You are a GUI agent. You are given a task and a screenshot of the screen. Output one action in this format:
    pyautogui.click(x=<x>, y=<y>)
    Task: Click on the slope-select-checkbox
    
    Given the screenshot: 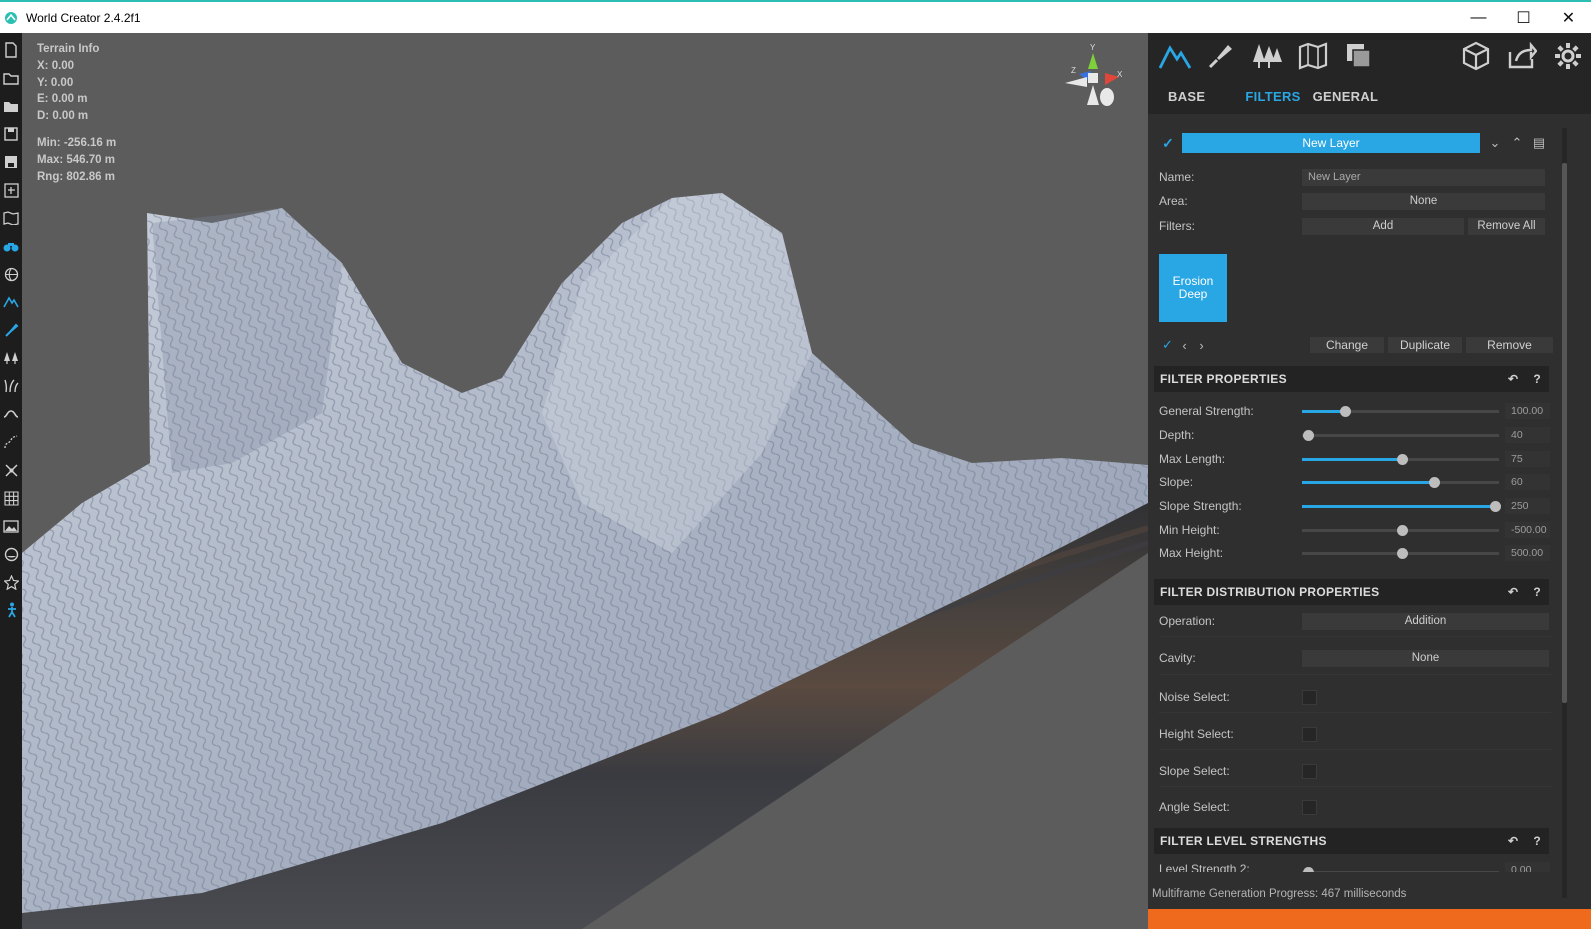 What is the action you would take?
    pyautogui.click(x=1309, y=771)
    